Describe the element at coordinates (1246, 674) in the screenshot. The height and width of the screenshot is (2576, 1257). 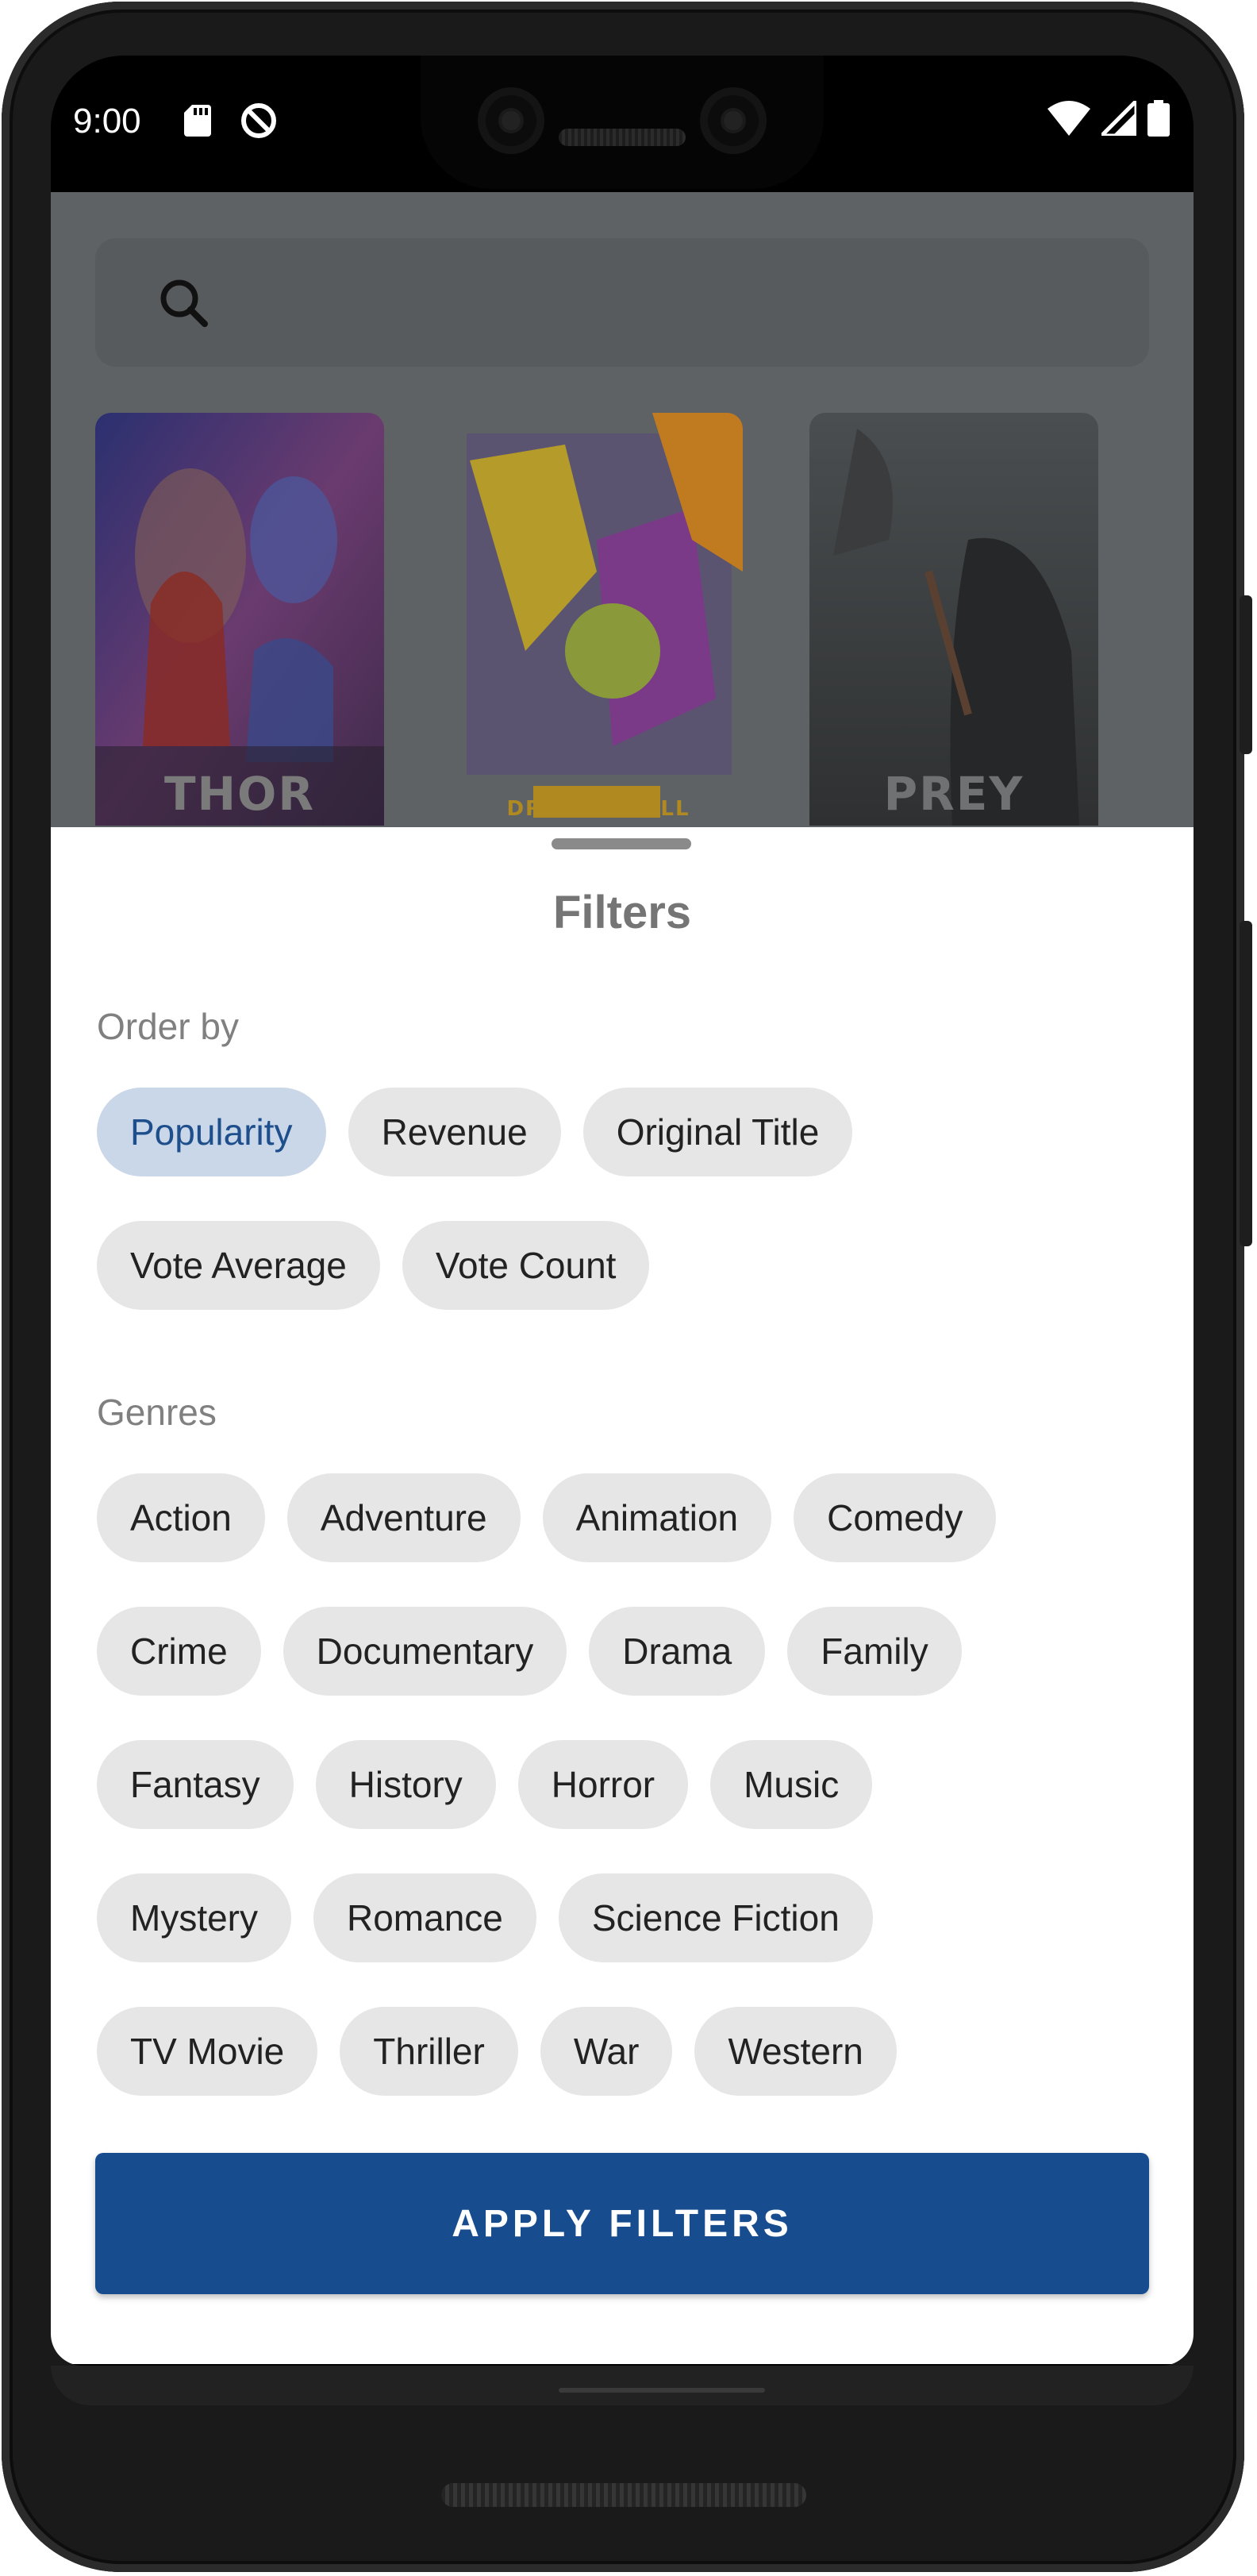
I see `volume-button` at that location.